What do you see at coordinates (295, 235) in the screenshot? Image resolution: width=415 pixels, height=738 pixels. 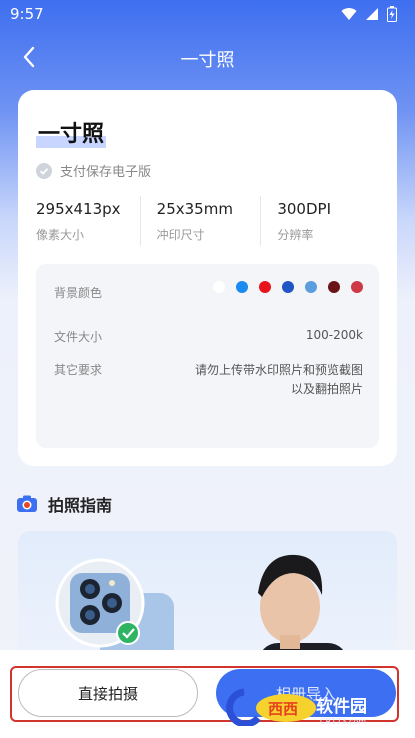 I see `stat-label: 分辨率` at bounding box center [295, 235].